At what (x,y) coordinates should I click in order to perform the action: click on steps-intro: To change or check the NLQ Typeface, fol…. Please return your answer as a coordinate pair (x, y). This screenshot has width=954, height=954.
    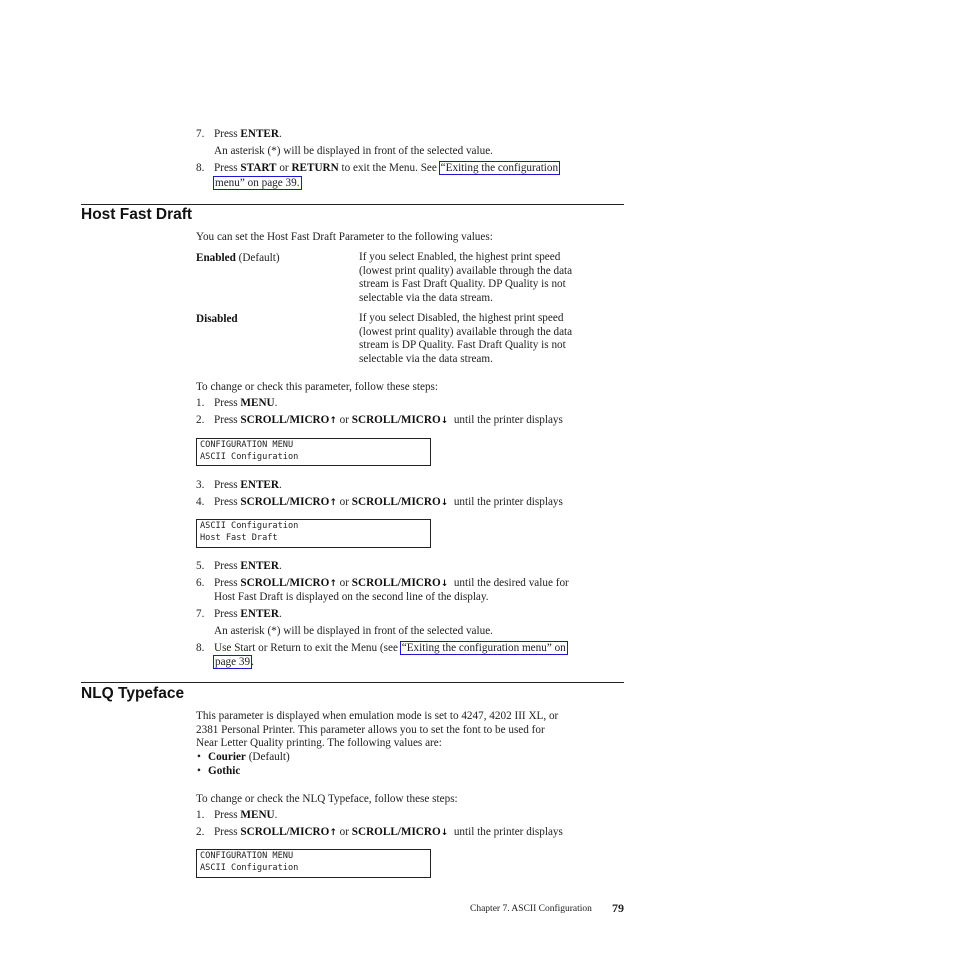
    Looking at the image, I should click on (327, 799).